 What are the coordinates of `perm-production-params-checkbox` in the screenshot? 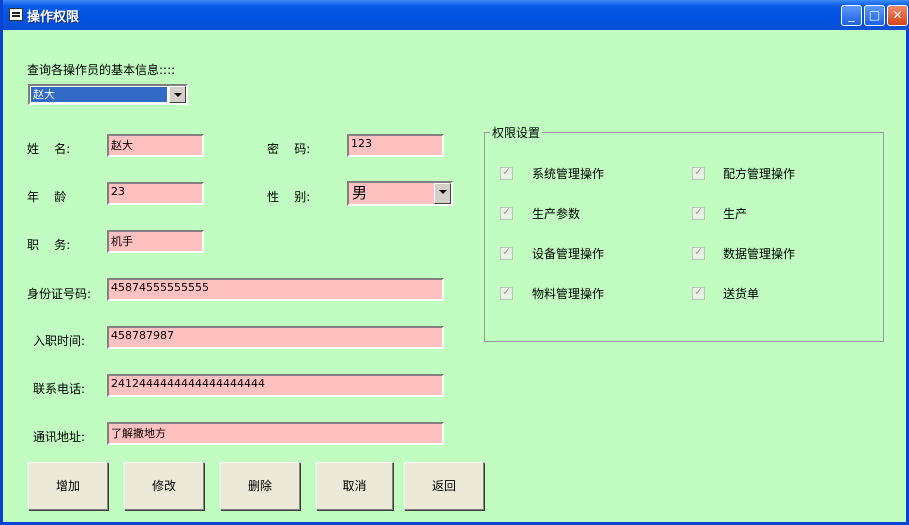 It's located at (506, 212).